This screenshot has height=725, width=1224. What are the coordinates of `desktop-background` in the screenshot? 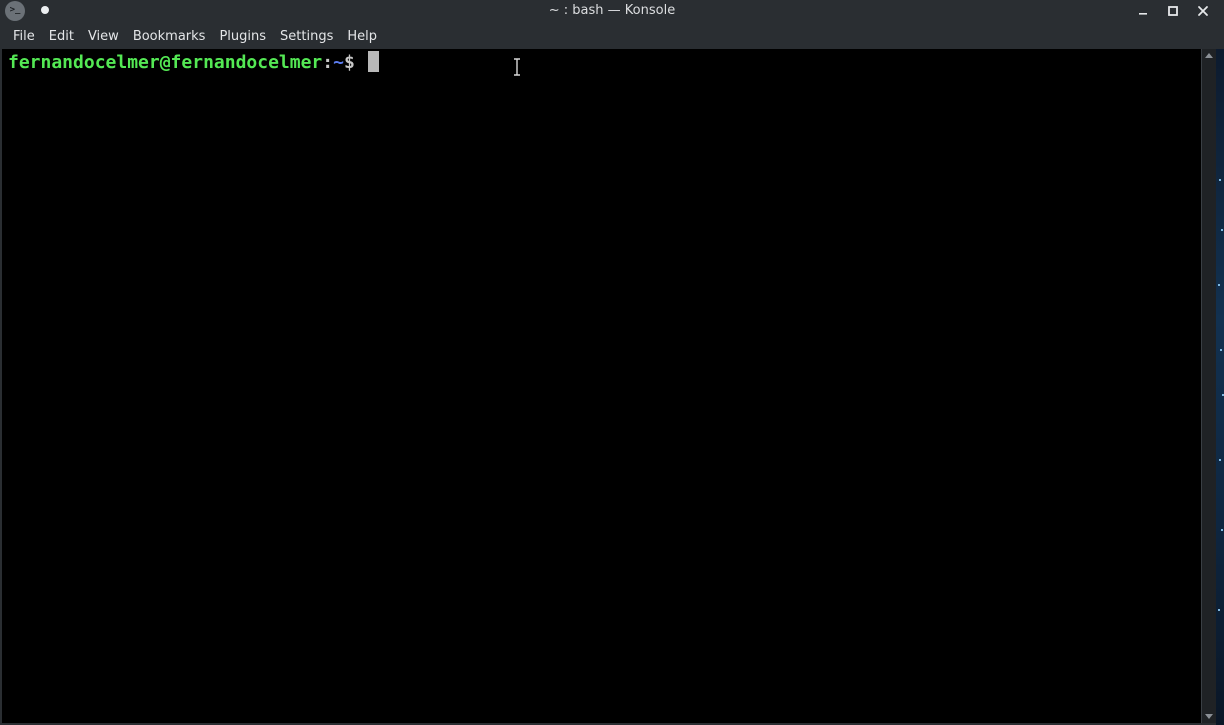 It's located at (1220, 387).